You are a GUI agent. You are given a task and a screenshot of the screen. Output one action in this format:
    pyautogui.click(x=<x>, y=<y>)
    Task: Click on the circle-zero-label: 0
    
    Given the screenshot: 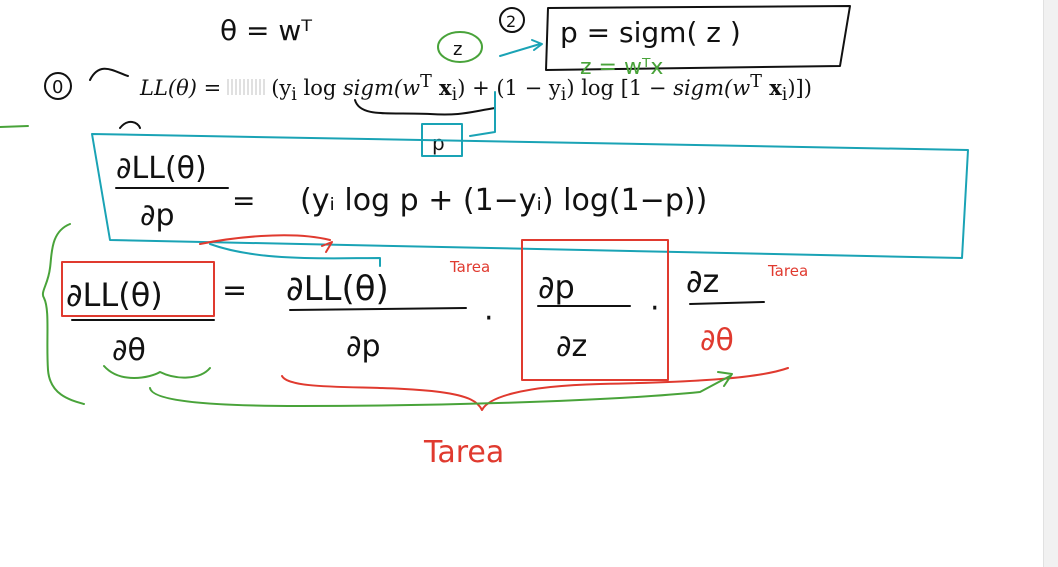 What is the action you would take?
    pyautogui.click(x=57, y=87)
    